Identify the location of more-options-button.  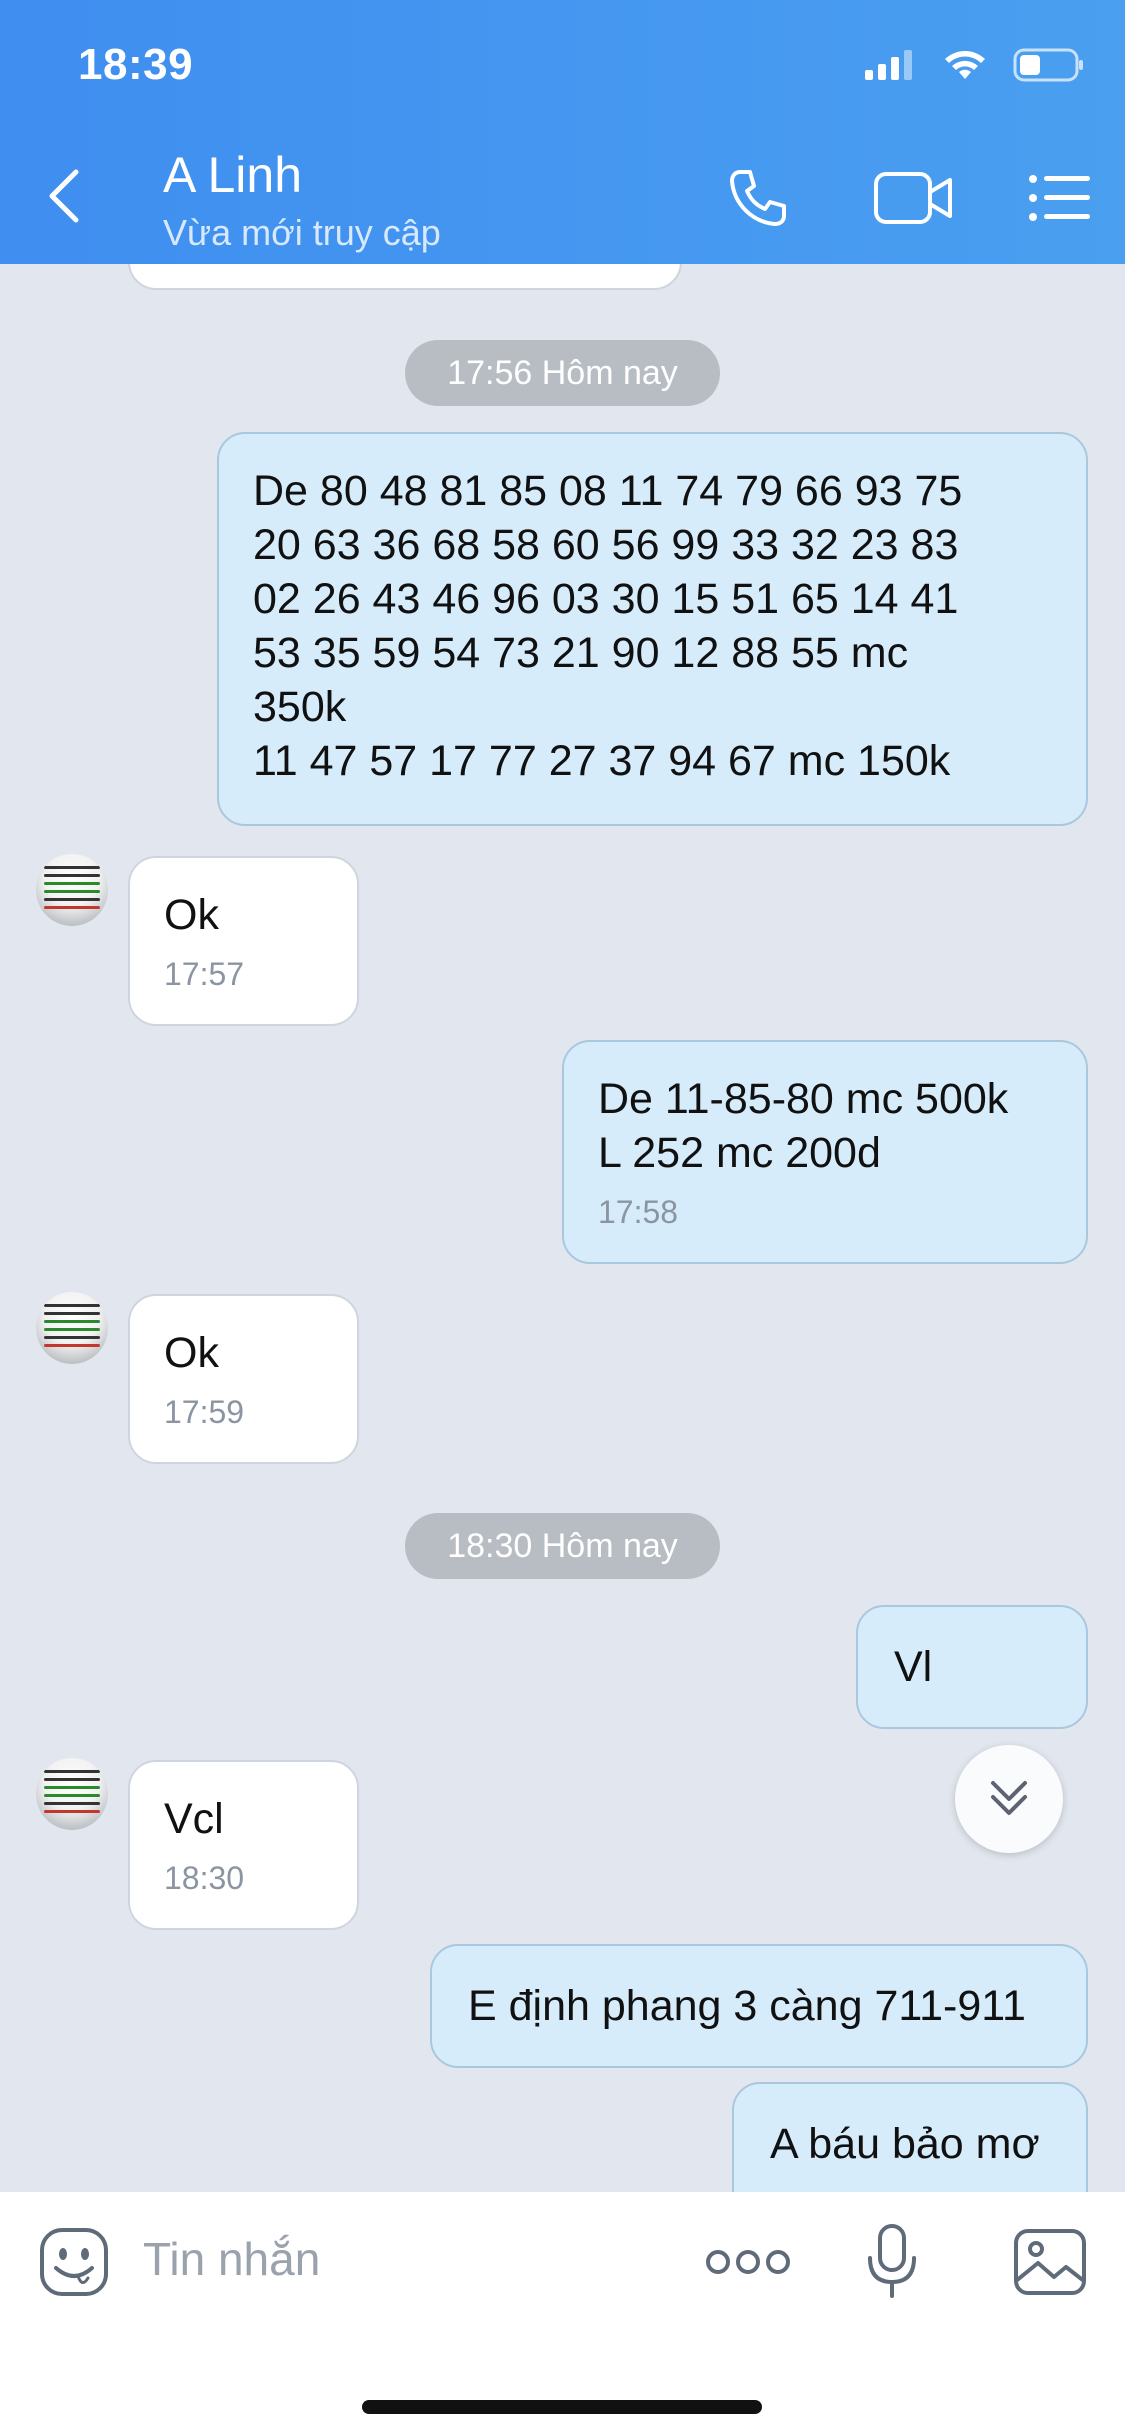
(748, 2262).